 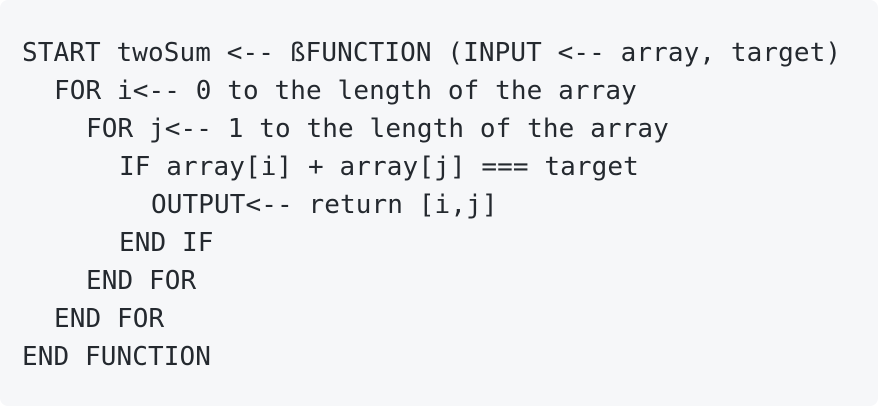 What do you see at coordinates (166, 243) in the screenshot?
I see `code-line-end-if: END IF` at bounding box center [166, 243].